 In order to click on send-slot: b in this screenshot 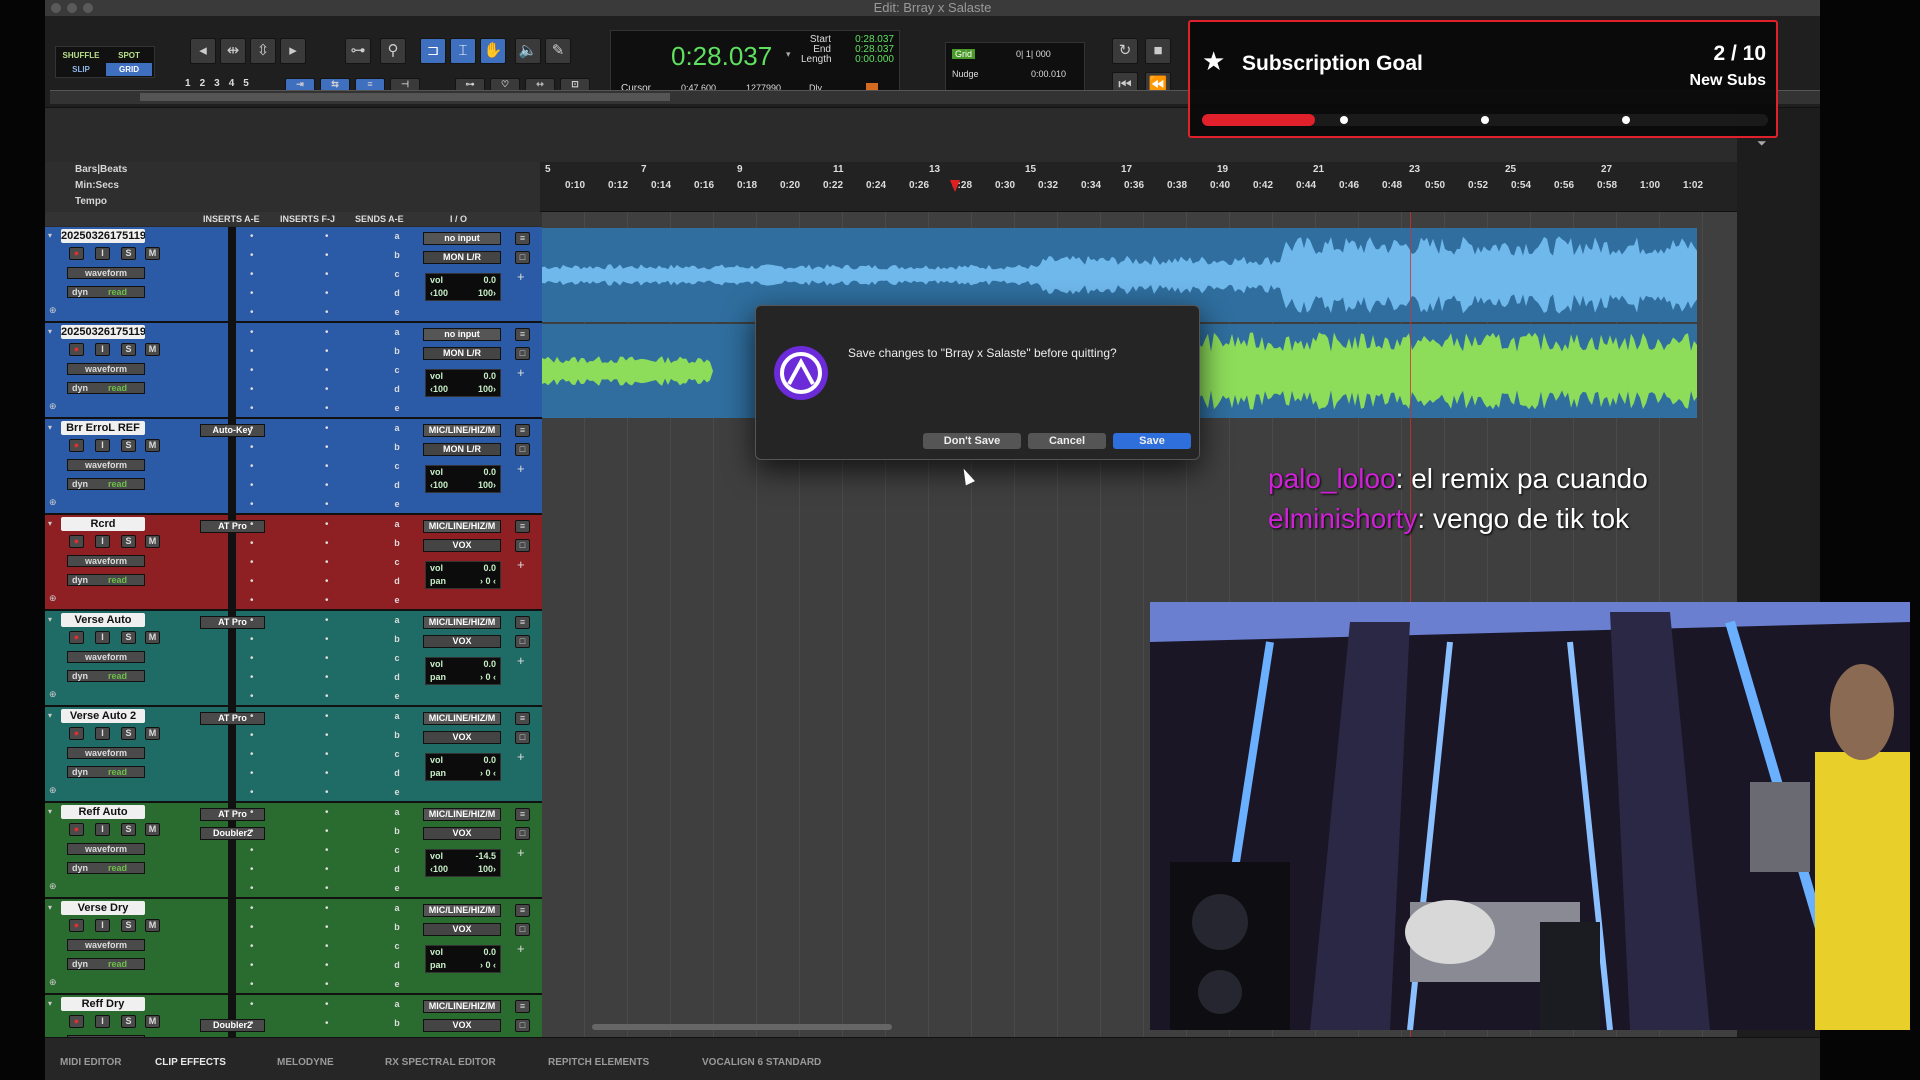, I will do `click(397, 447)`.